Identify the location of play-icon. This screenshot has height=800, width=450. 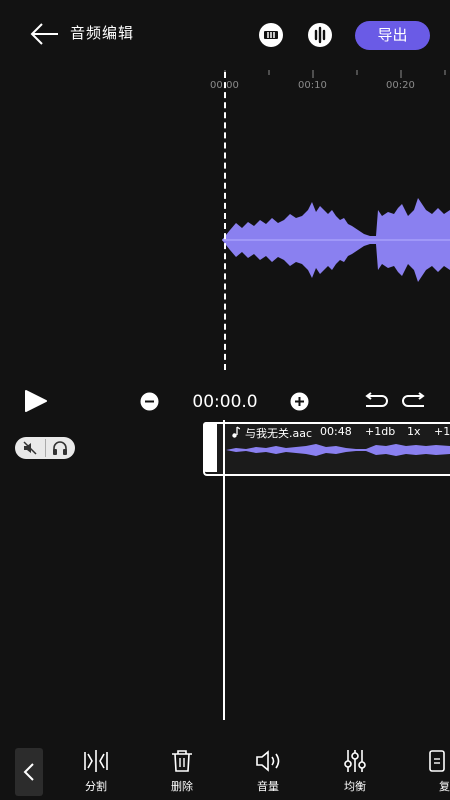
(36, 401).